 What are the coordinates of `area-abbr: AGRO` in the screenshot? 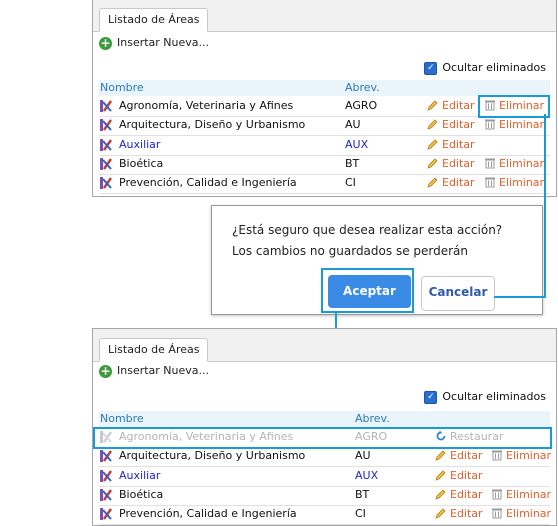 It's located at (361, 105).